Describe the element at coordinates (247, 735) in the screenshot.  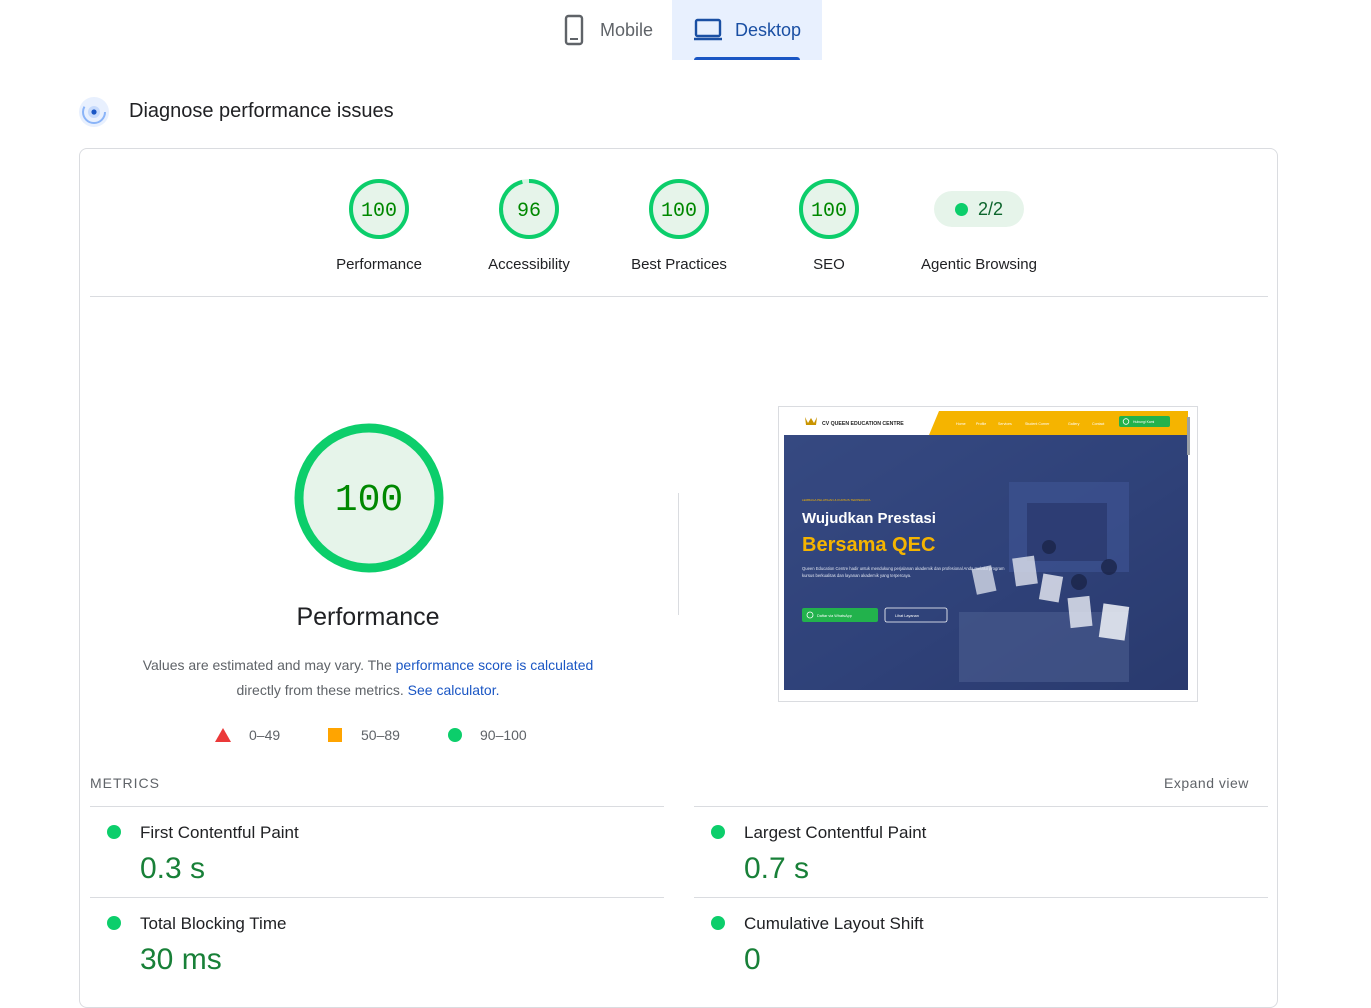
I see `legend-fail: 0–49` at that location.